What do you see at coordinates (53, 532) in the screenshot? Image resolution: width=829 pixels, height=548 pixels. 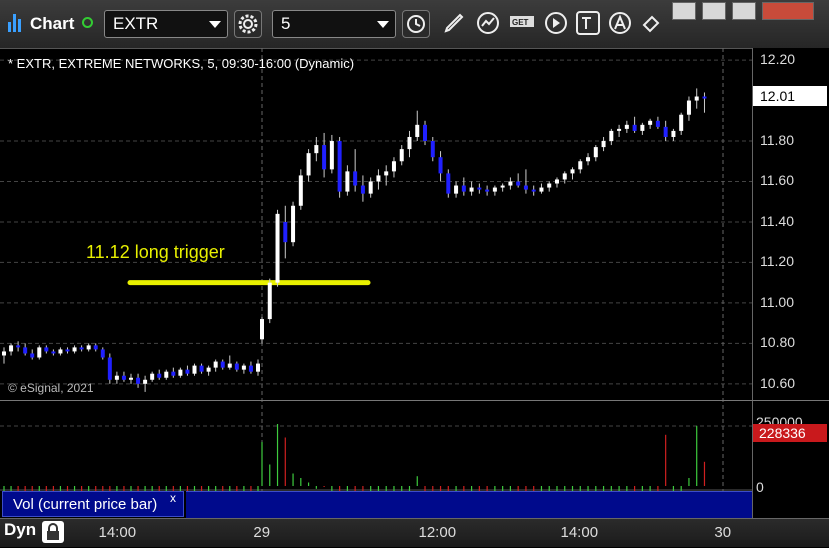 I see `lock-icon` at bounding box center [53, 532].